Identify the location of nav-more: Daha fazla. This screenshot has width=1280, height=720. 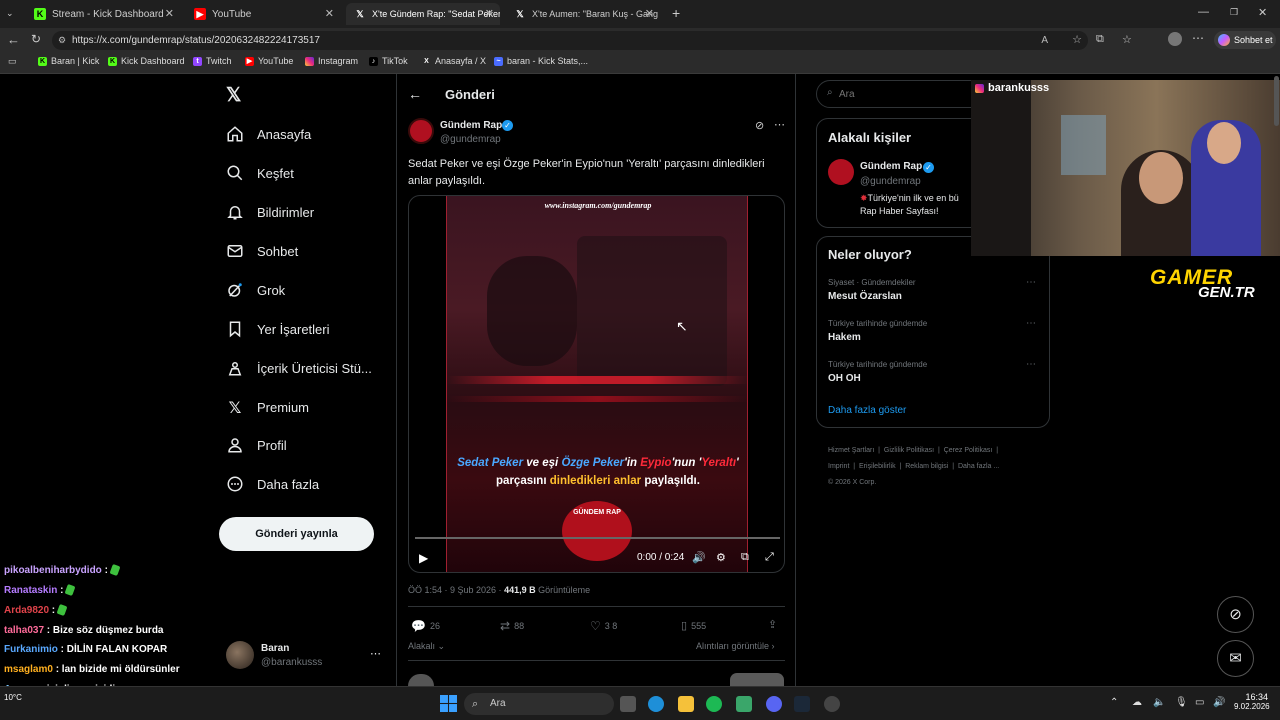
(272, 484).